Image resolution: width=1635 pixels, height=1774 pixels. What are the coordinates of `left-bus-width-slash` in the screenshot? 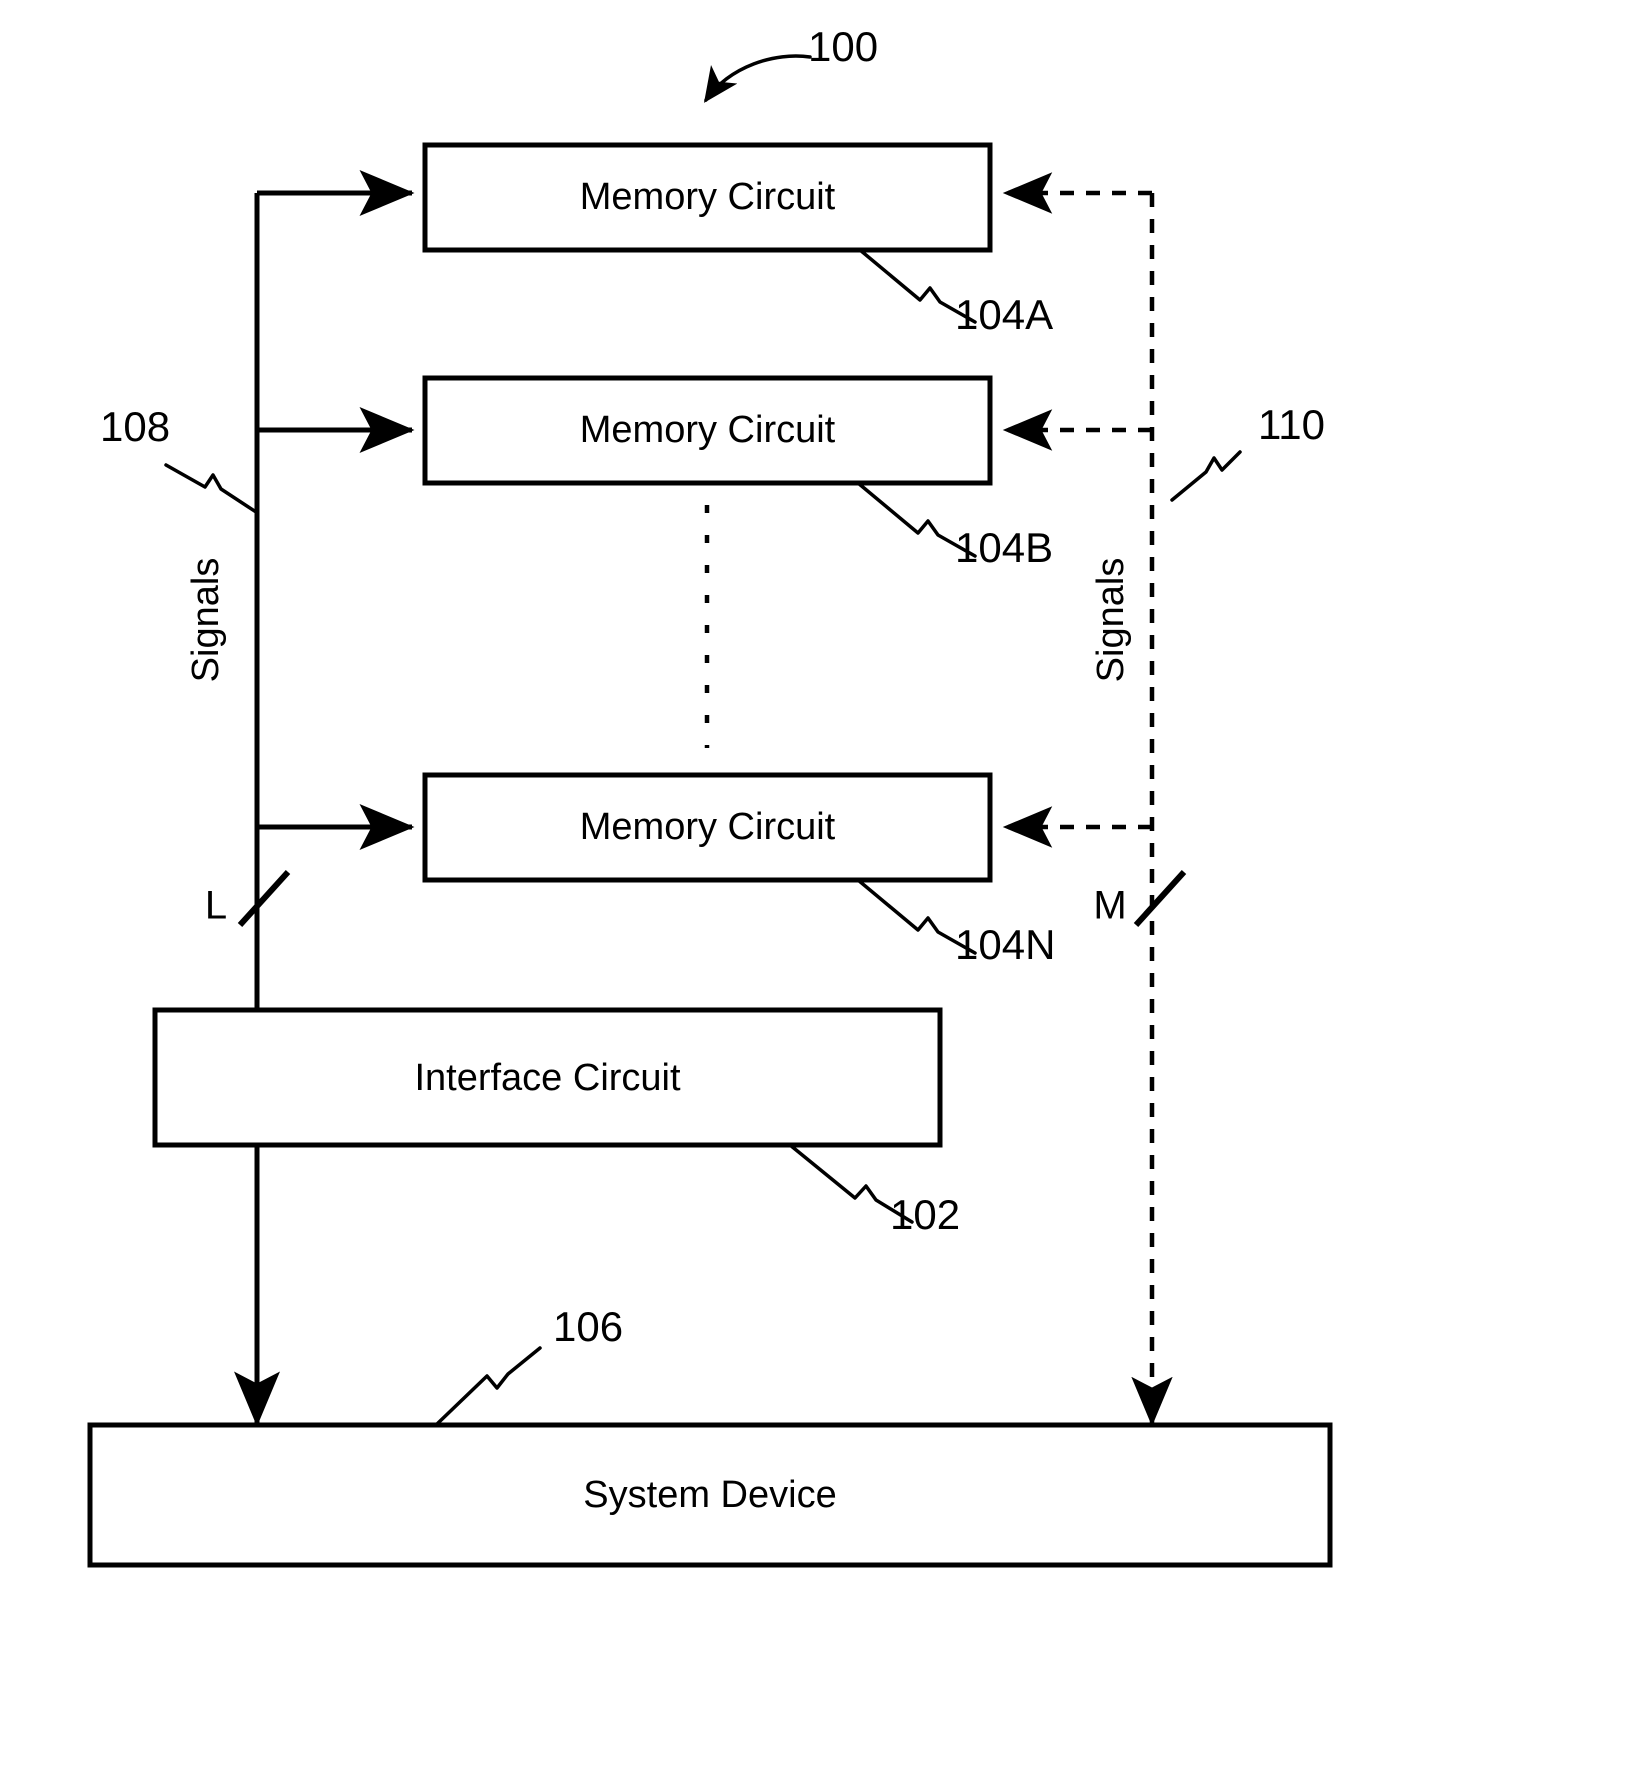 It's located at (264, 898).